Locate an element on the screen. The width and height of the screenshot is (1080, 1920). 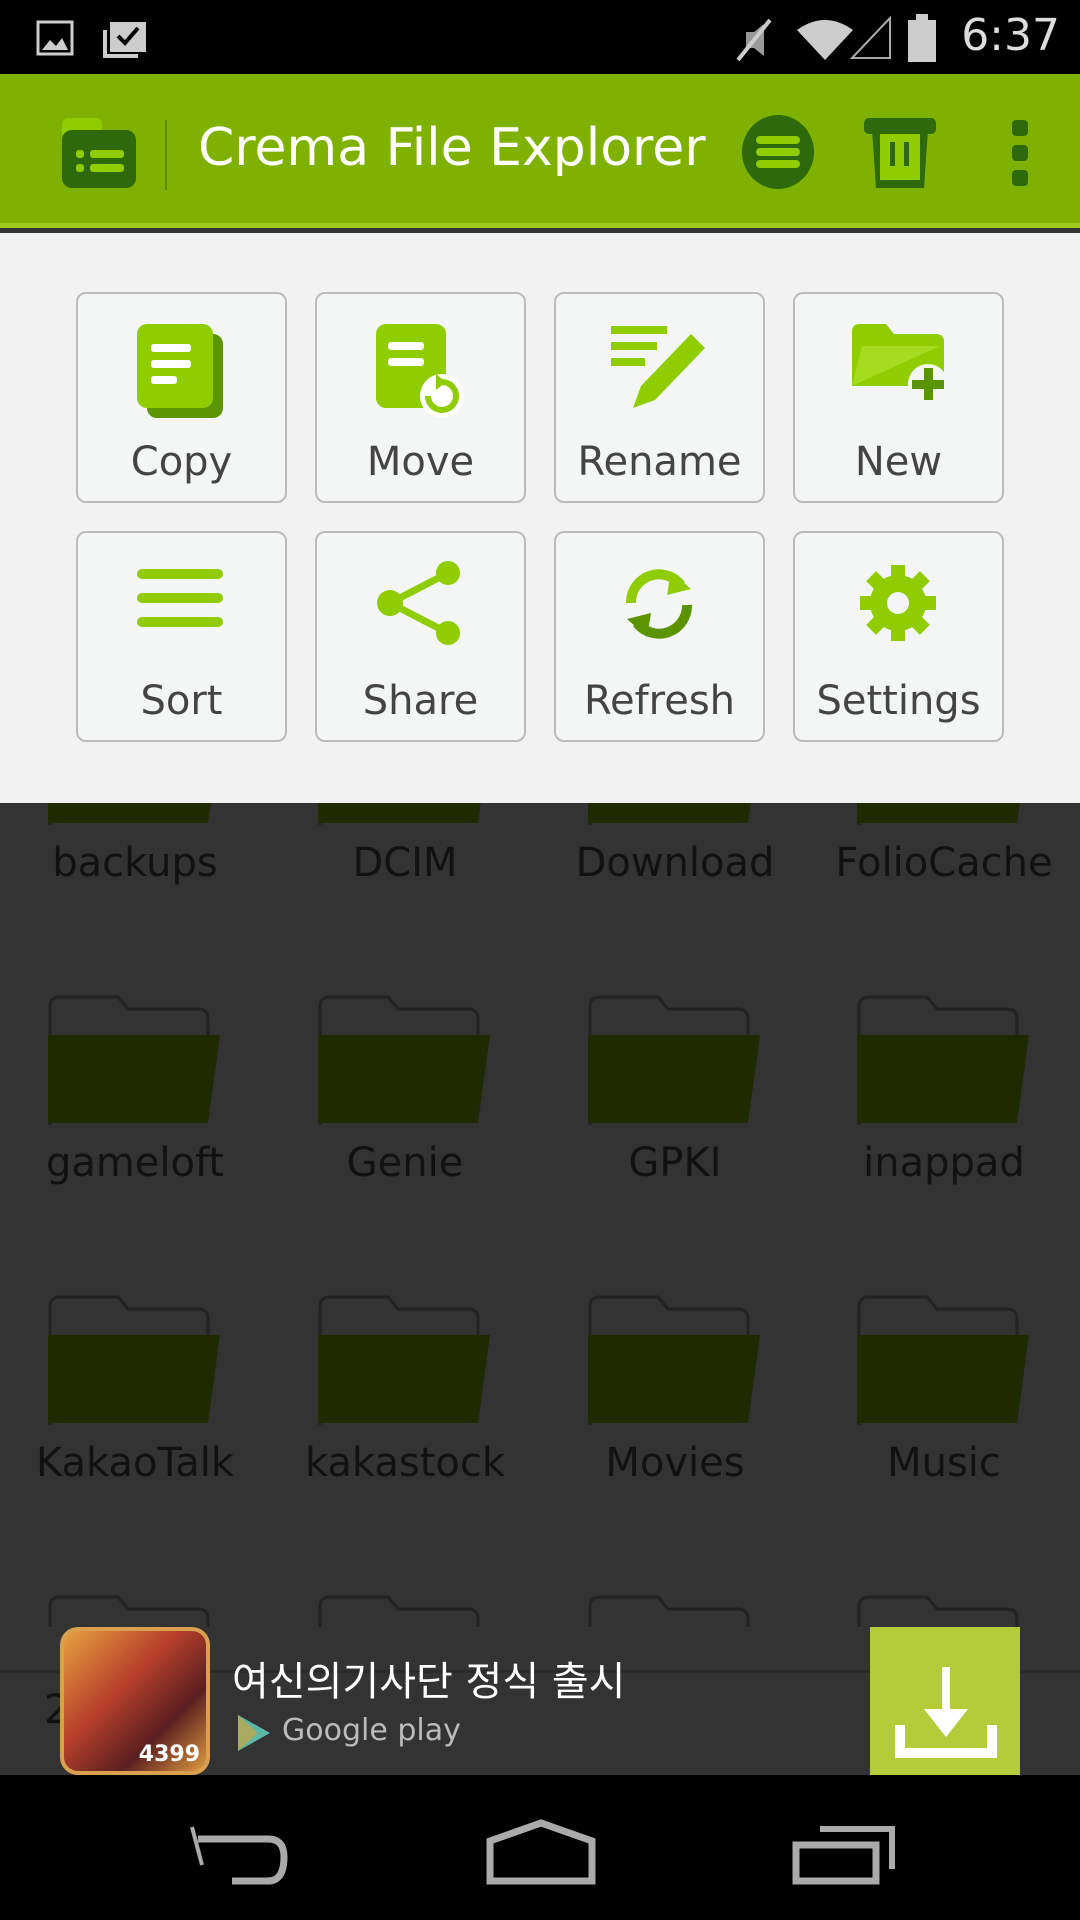
menu-button-label: Rename is located at coordinates (659, 462).